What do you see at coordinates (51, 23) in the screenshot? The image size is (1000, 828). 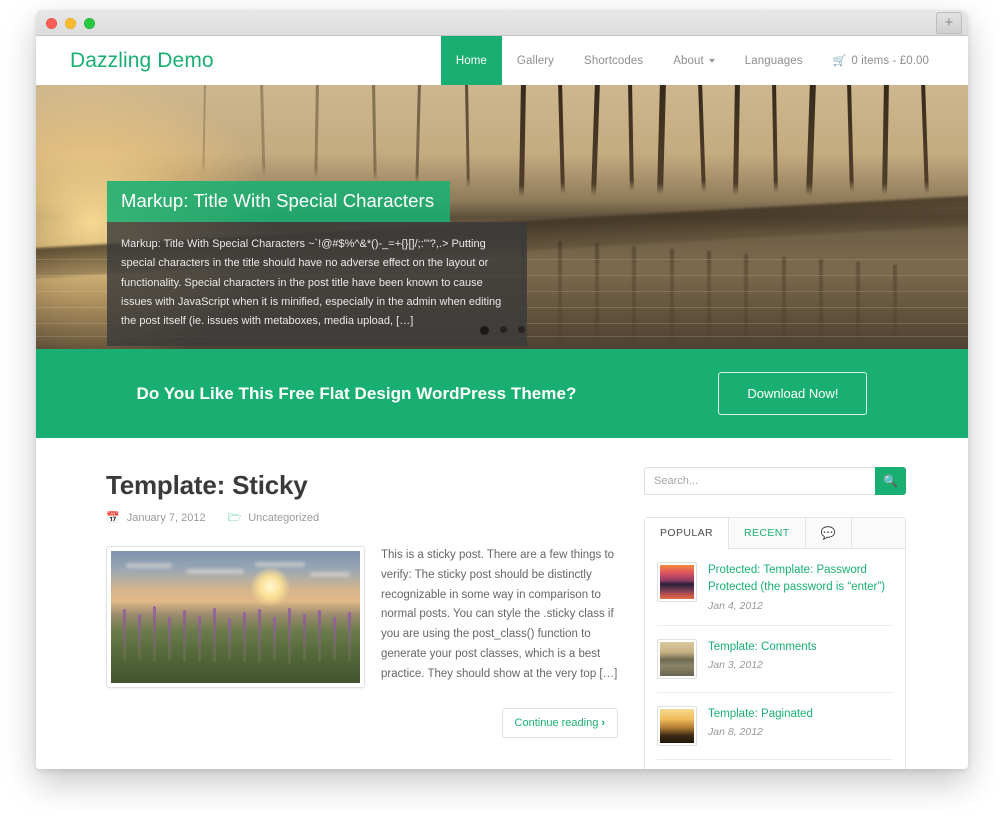 I see `close-window-icon` at bounding box center [51, 23].